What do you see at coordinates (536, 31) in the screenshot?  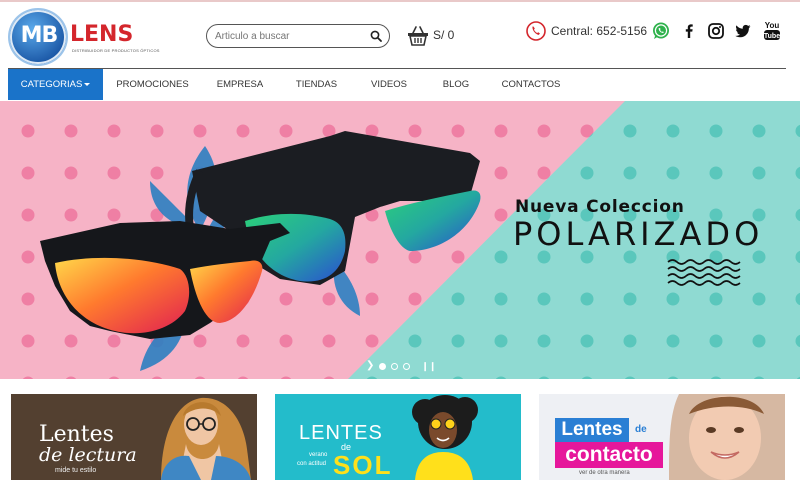 I see `phone-icon` at bounding box center [536, 31].